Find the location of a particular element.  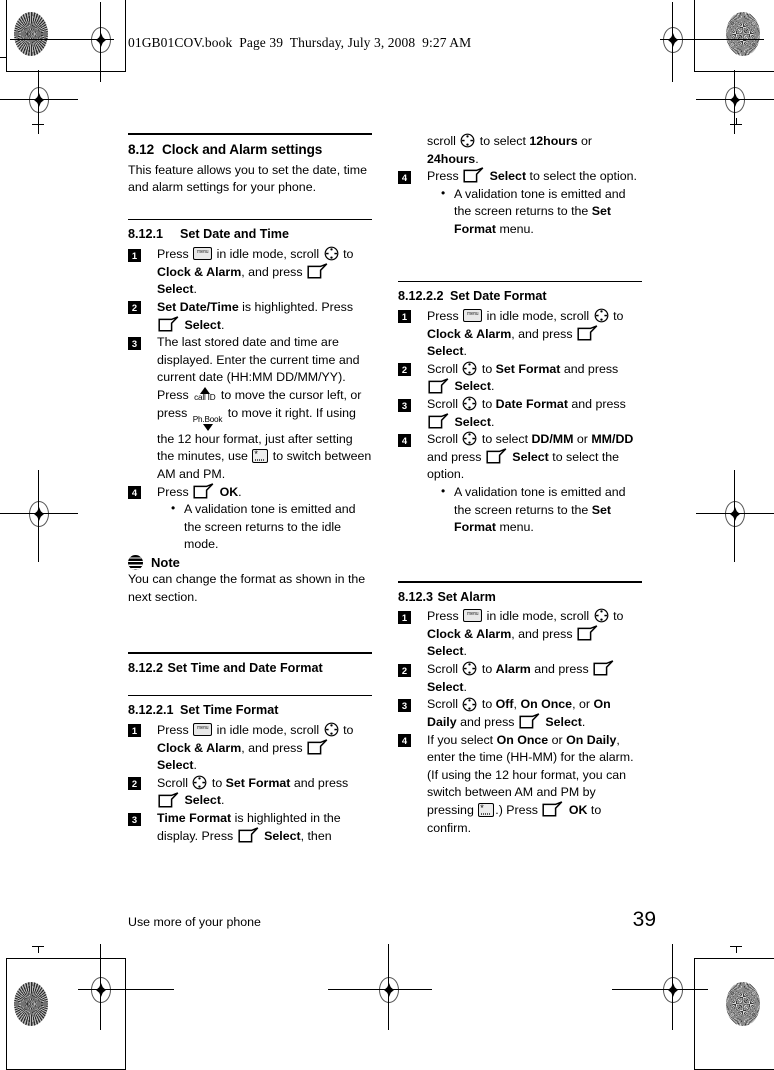

registration-mark-right-middle is located at coordinates (735, 516).